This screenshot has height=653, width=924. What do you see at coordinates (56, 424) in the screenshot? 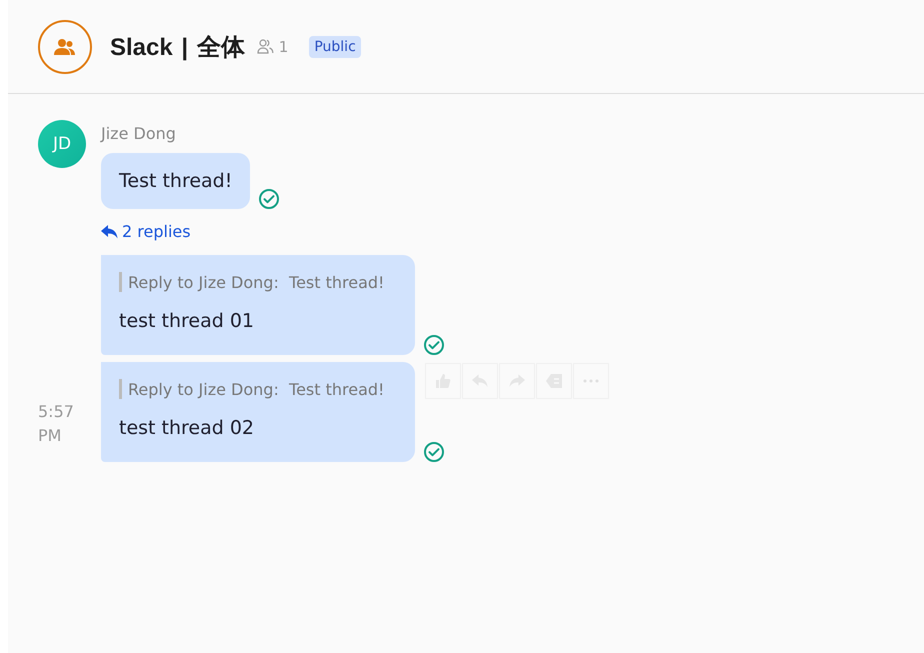
I see `message-time: 5:57 PM` at bounding box center [56, 424].